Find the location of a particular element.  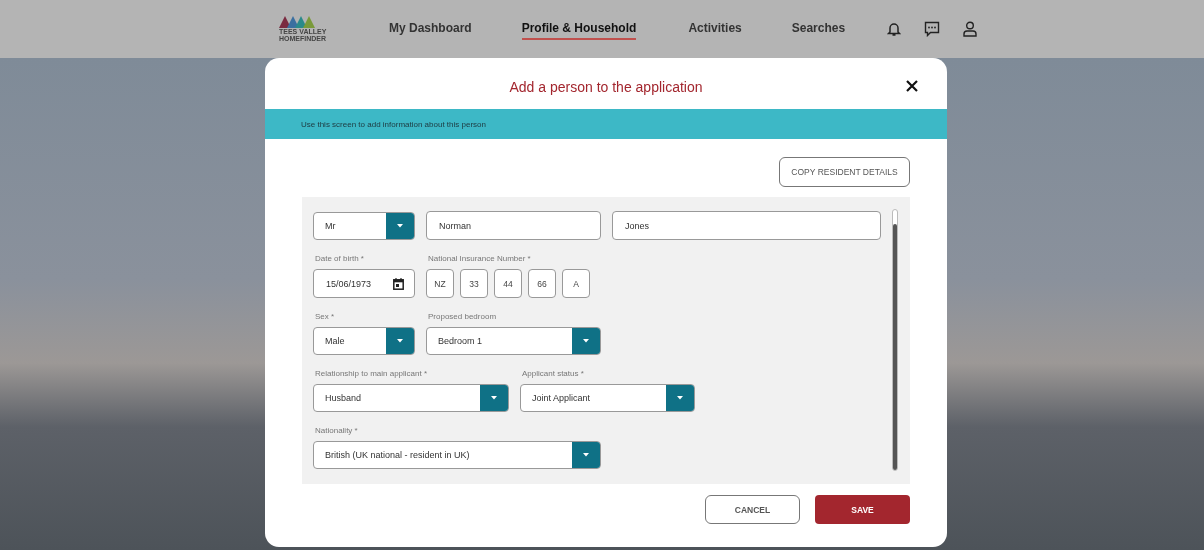

copy-details-button: COPY RESIDENT DETAILS is located at coordinates (844, 172).